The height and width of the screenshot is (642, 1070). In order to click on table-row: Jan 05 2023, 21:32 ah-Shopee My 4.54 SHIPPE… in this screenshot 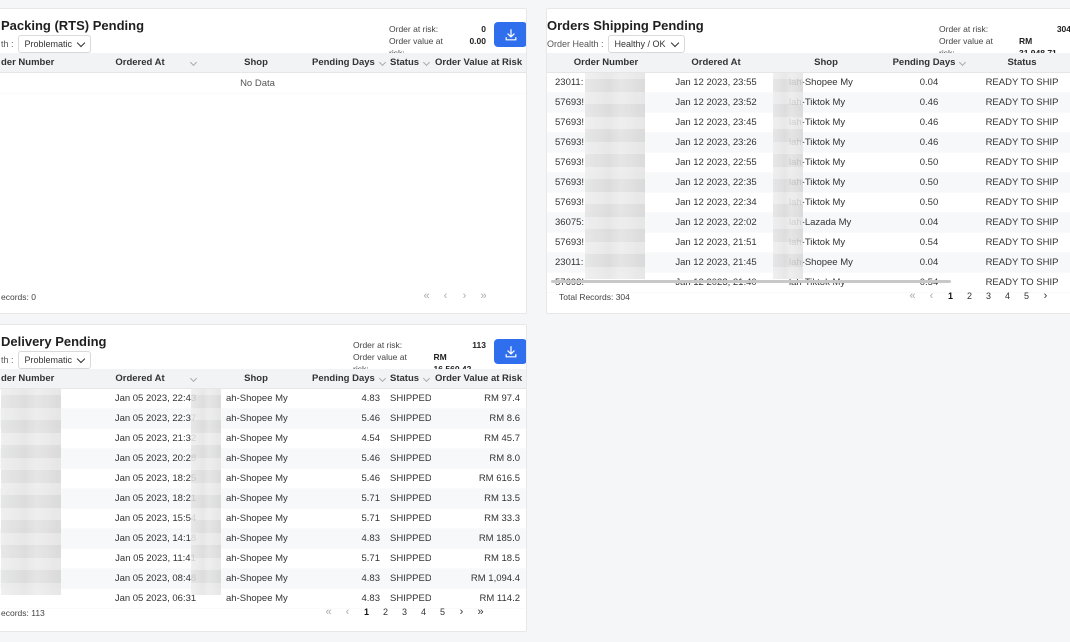, I will do `click(263, 438)`.